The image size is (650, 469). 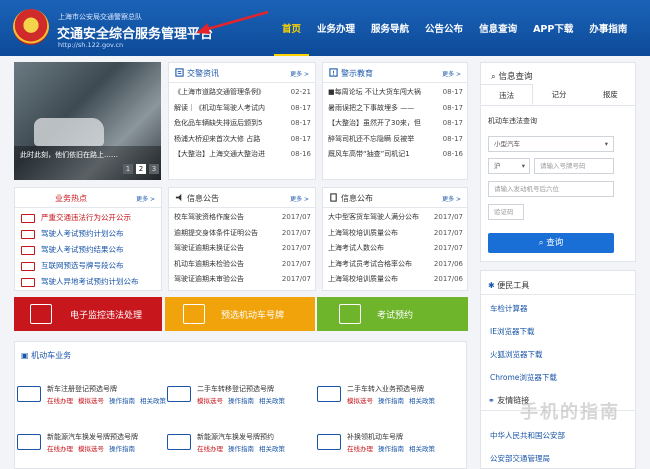 What do you see at coordinates (610, 94) in the screenshot?
I see `tab-scrap: 报废` at bounding box center [610, 94].